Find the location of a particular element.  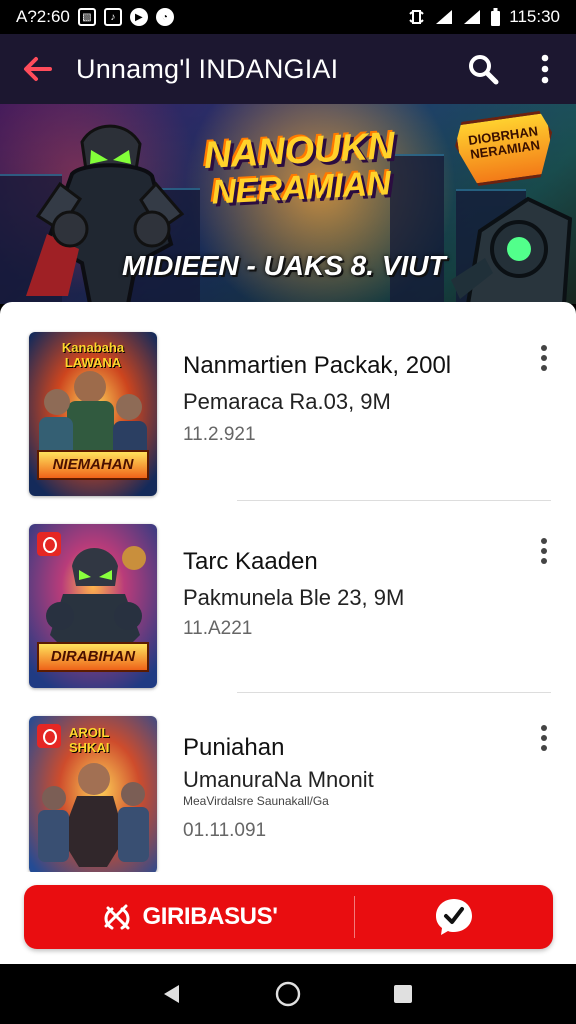

image-notification-icon: ▧ is located at coordinates (86, 17).